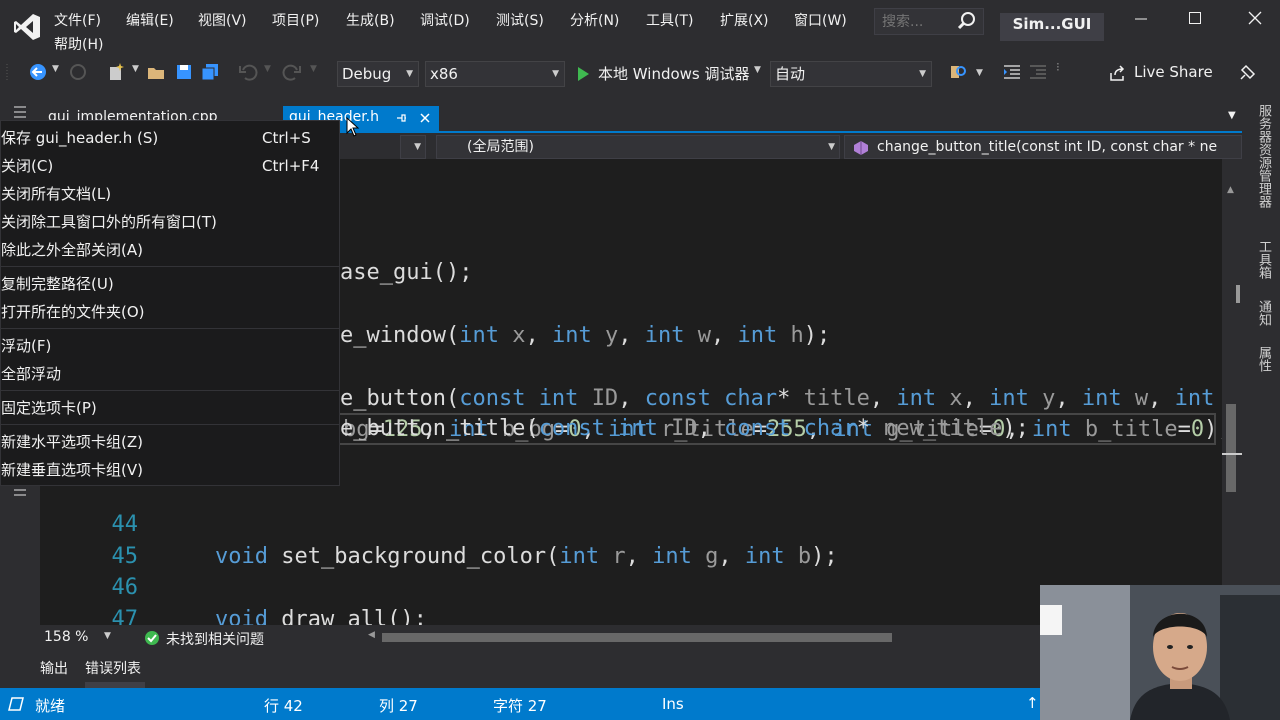 The image size is (1280, 720). What do you see at coordinates (244, 638) in the screenshot?
I see `issues-indicator: 未找到相关问题` at bounding box center [244, 638].